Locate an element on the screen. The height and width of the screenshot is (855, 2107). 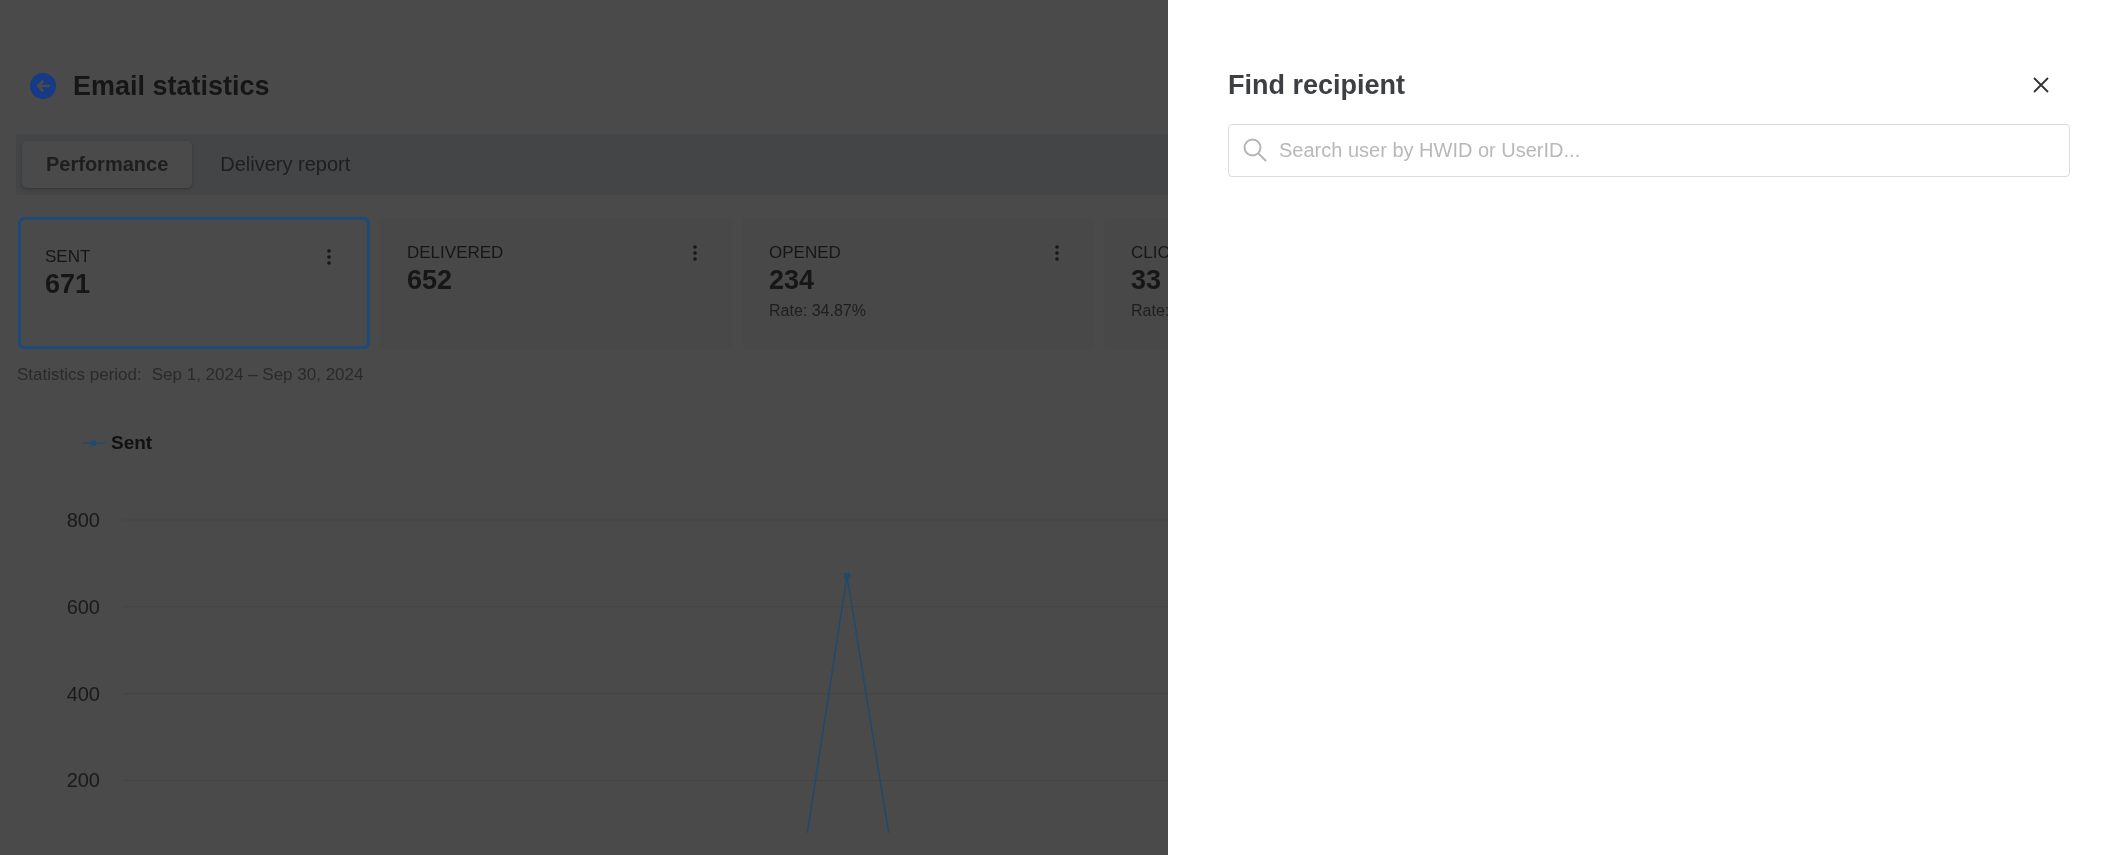
legend-label: Sent is located at coordinates (132, 443).